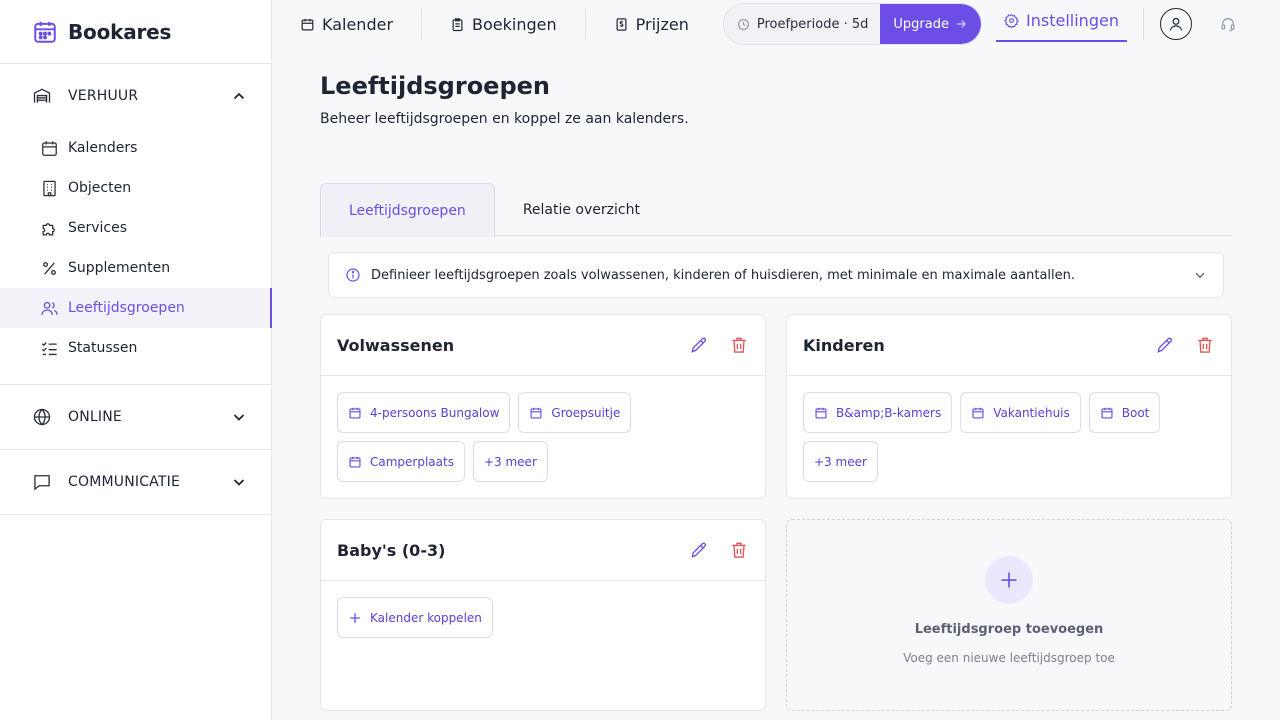 The width and height of the screenshot is (1280, 720). I want to click on link-calendar-button: Kalender koppelen, so click(415, 617).